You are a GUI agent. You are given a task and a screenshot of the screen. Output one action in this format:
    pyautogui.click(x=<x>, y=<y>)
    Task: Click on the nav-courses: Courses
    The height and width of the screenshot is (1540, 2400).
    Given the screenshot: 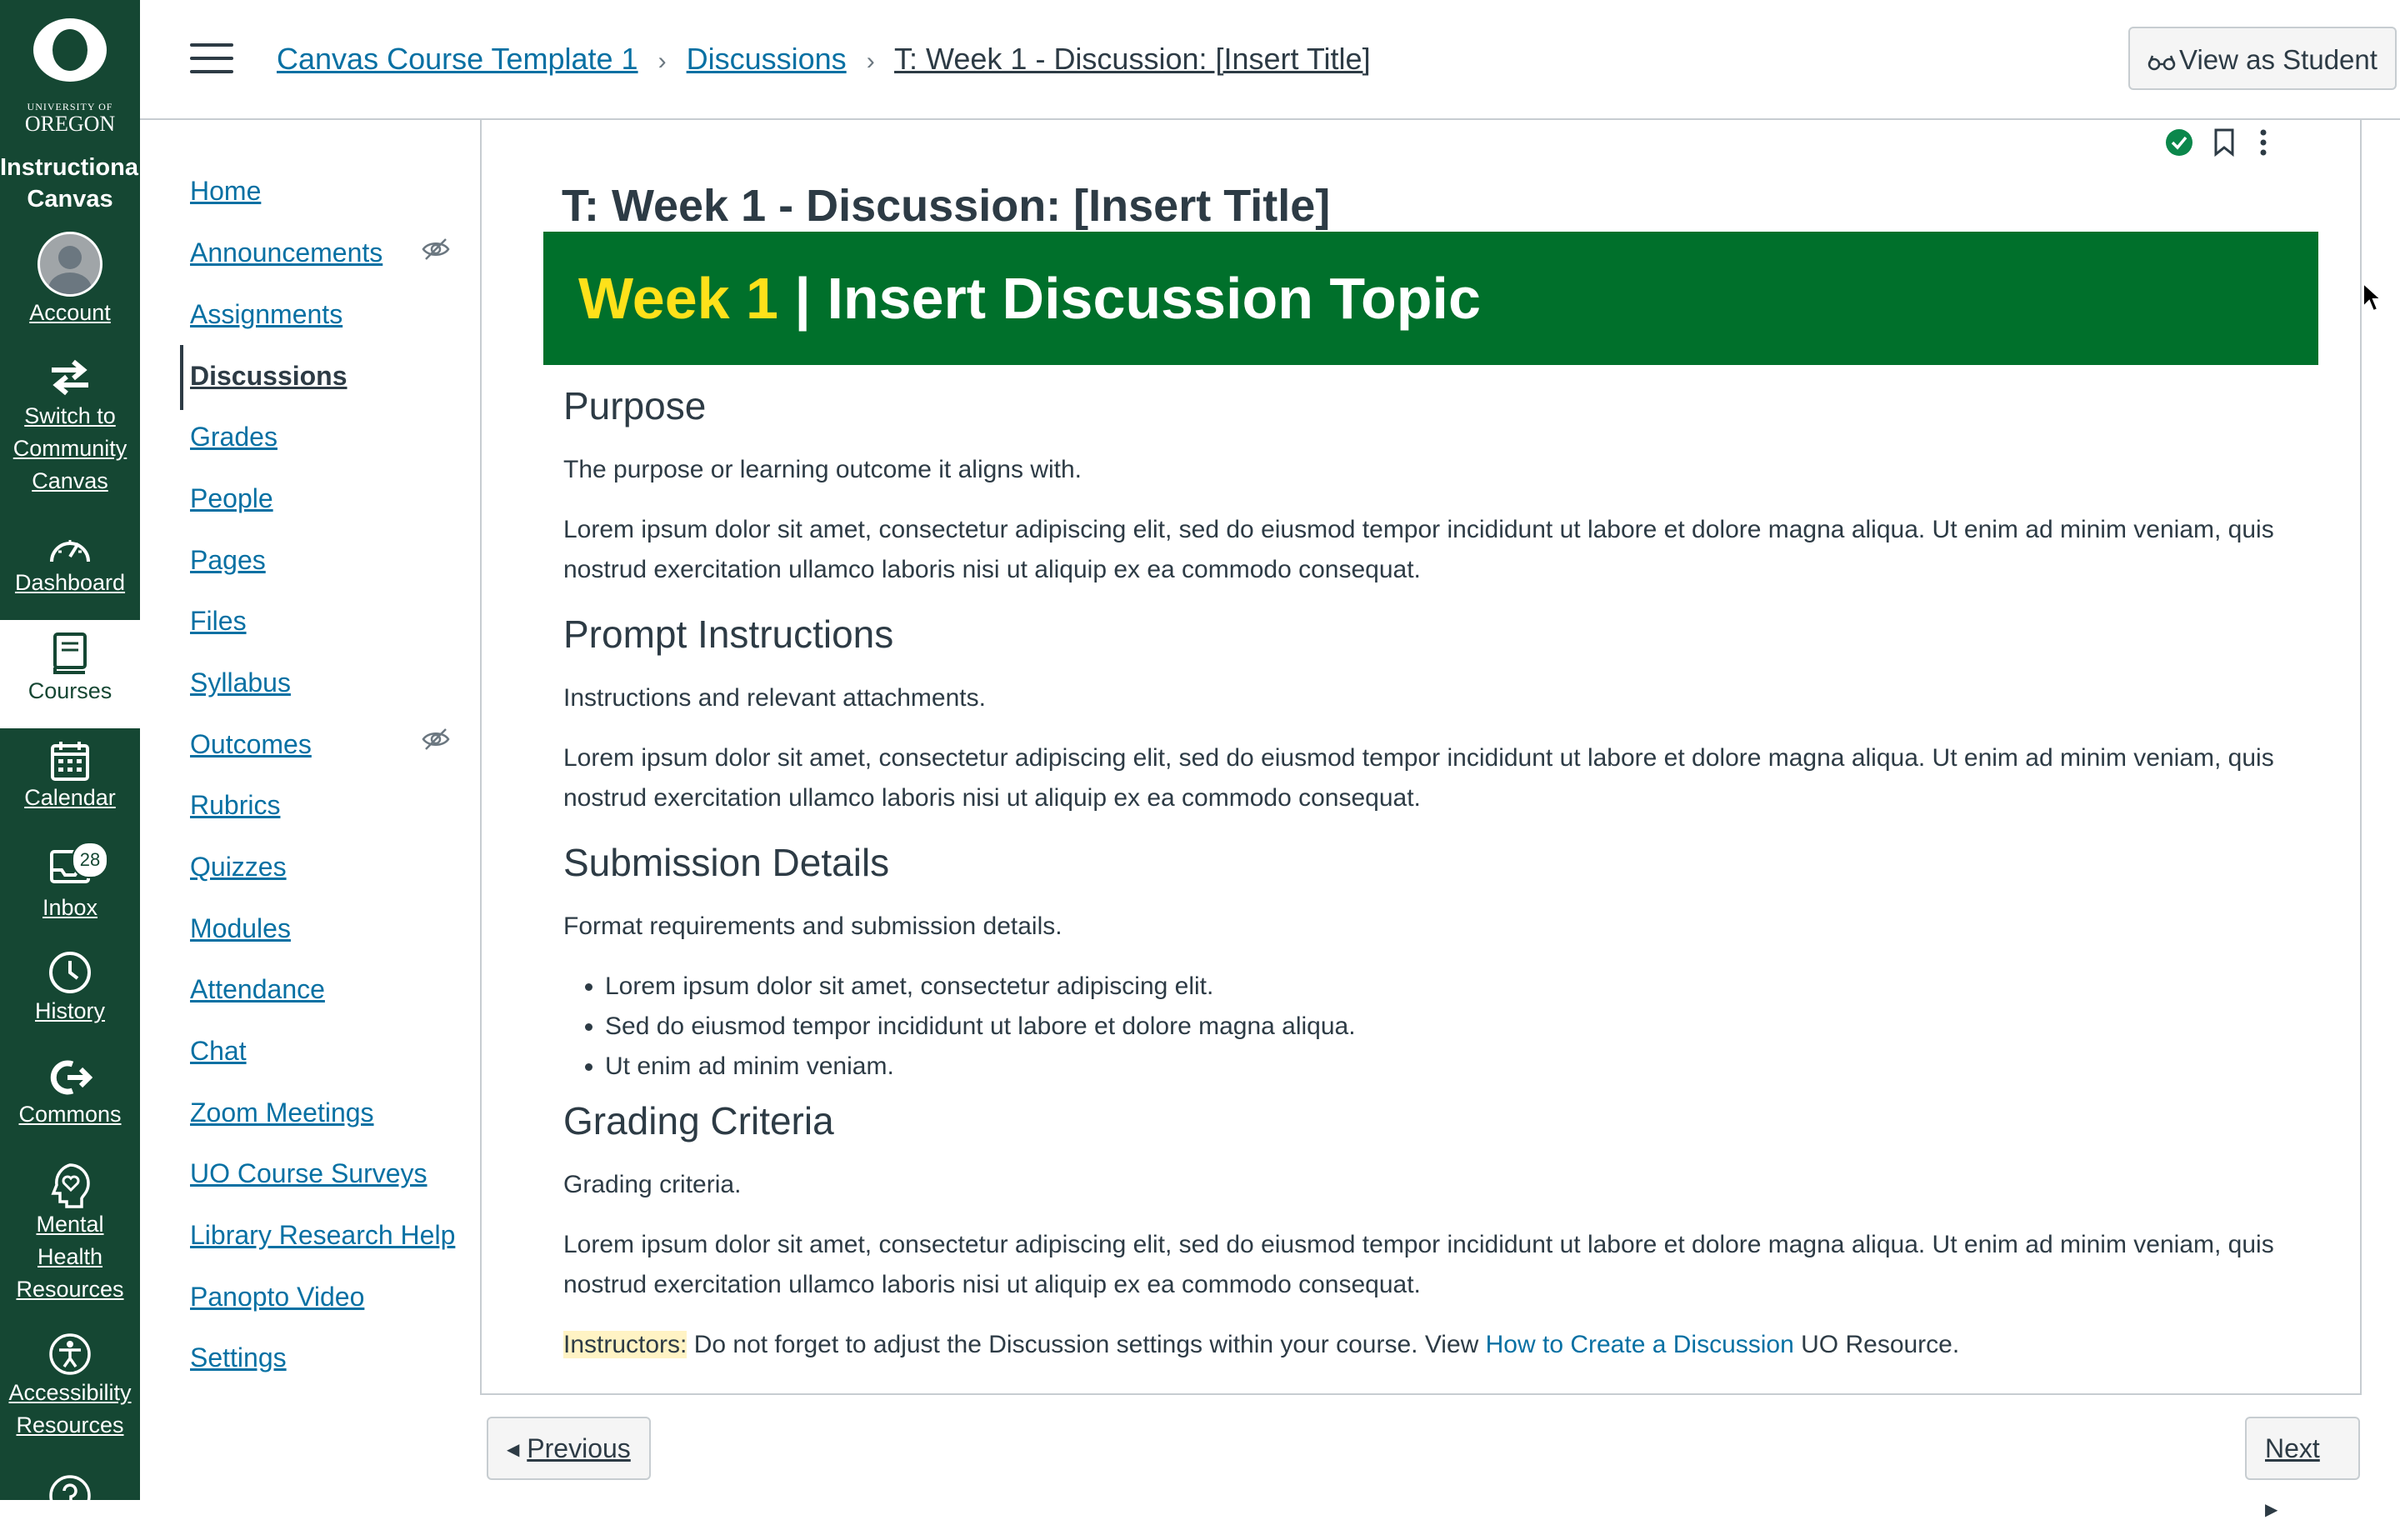 What is the action you would take?
    pyautogui.click(x=70, y=674)
    